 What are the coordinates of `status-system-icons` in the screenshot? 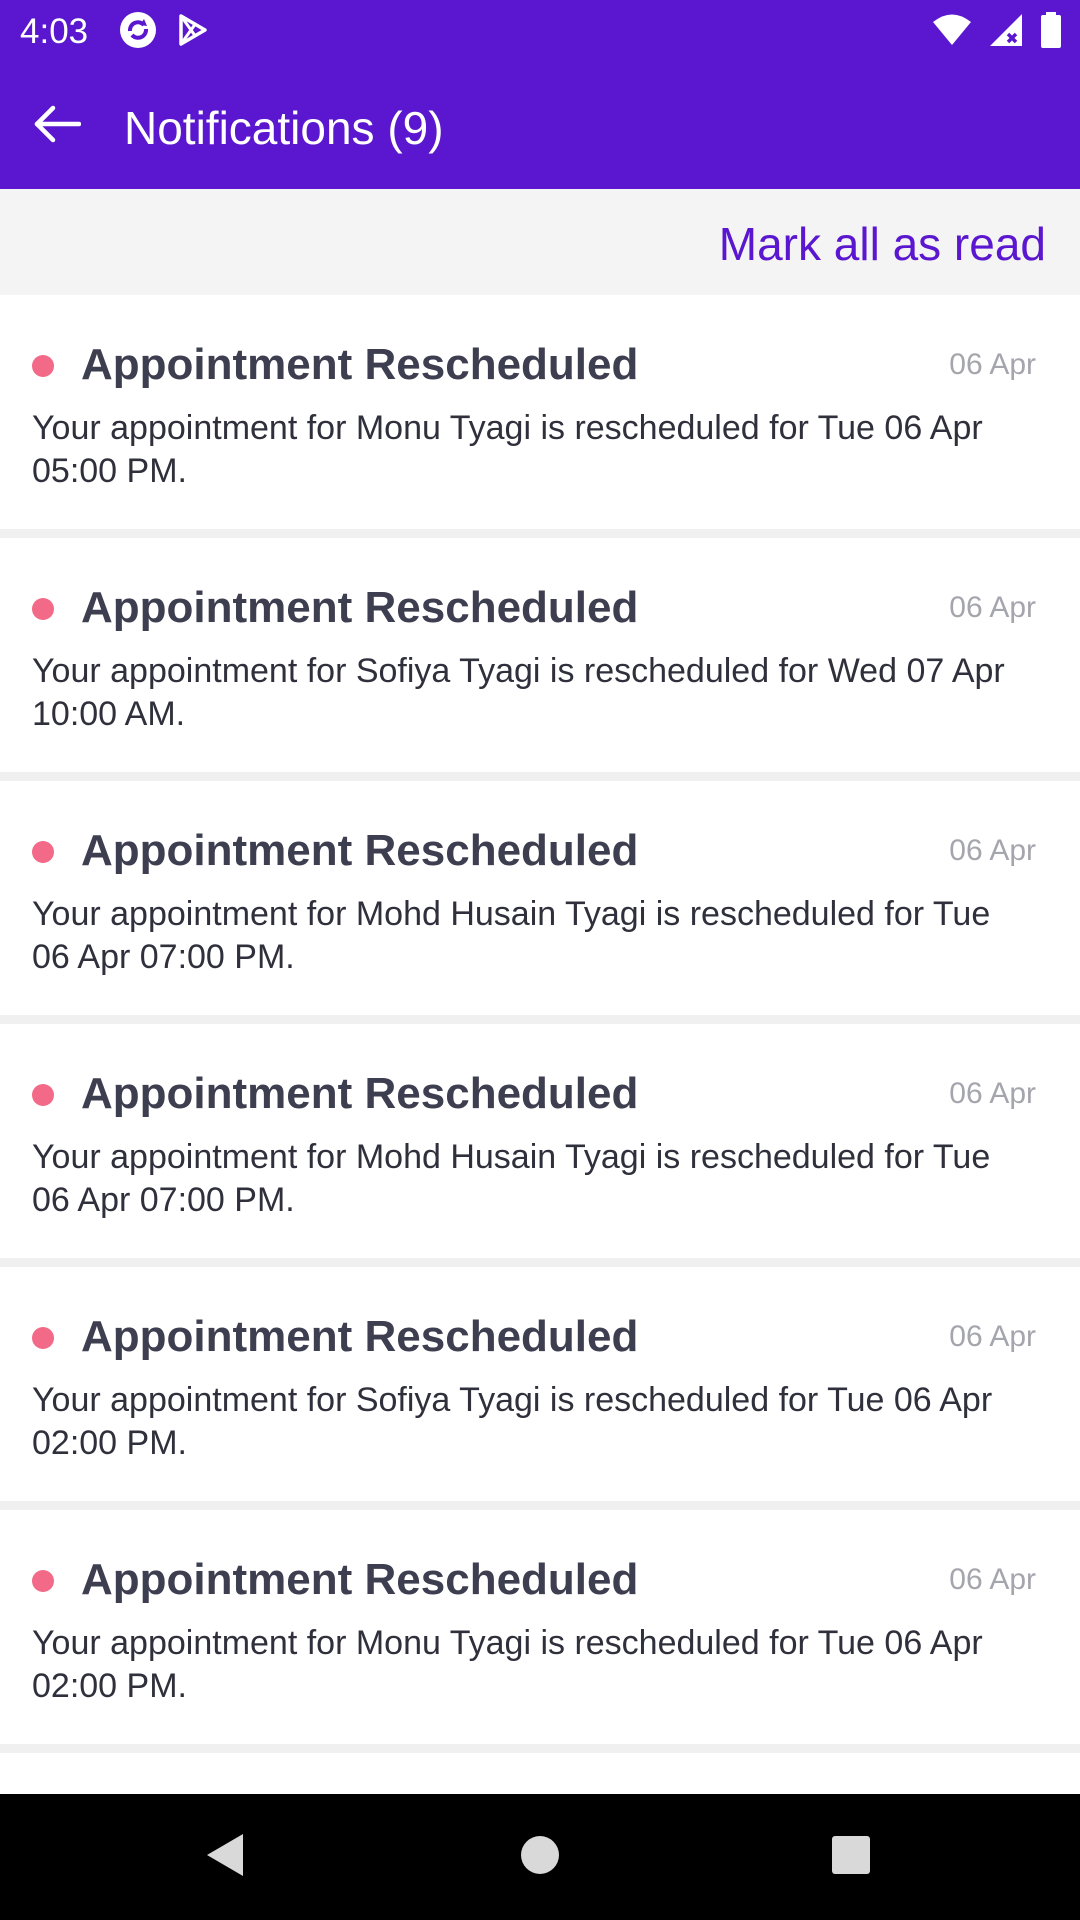 It's located at (997, 32).